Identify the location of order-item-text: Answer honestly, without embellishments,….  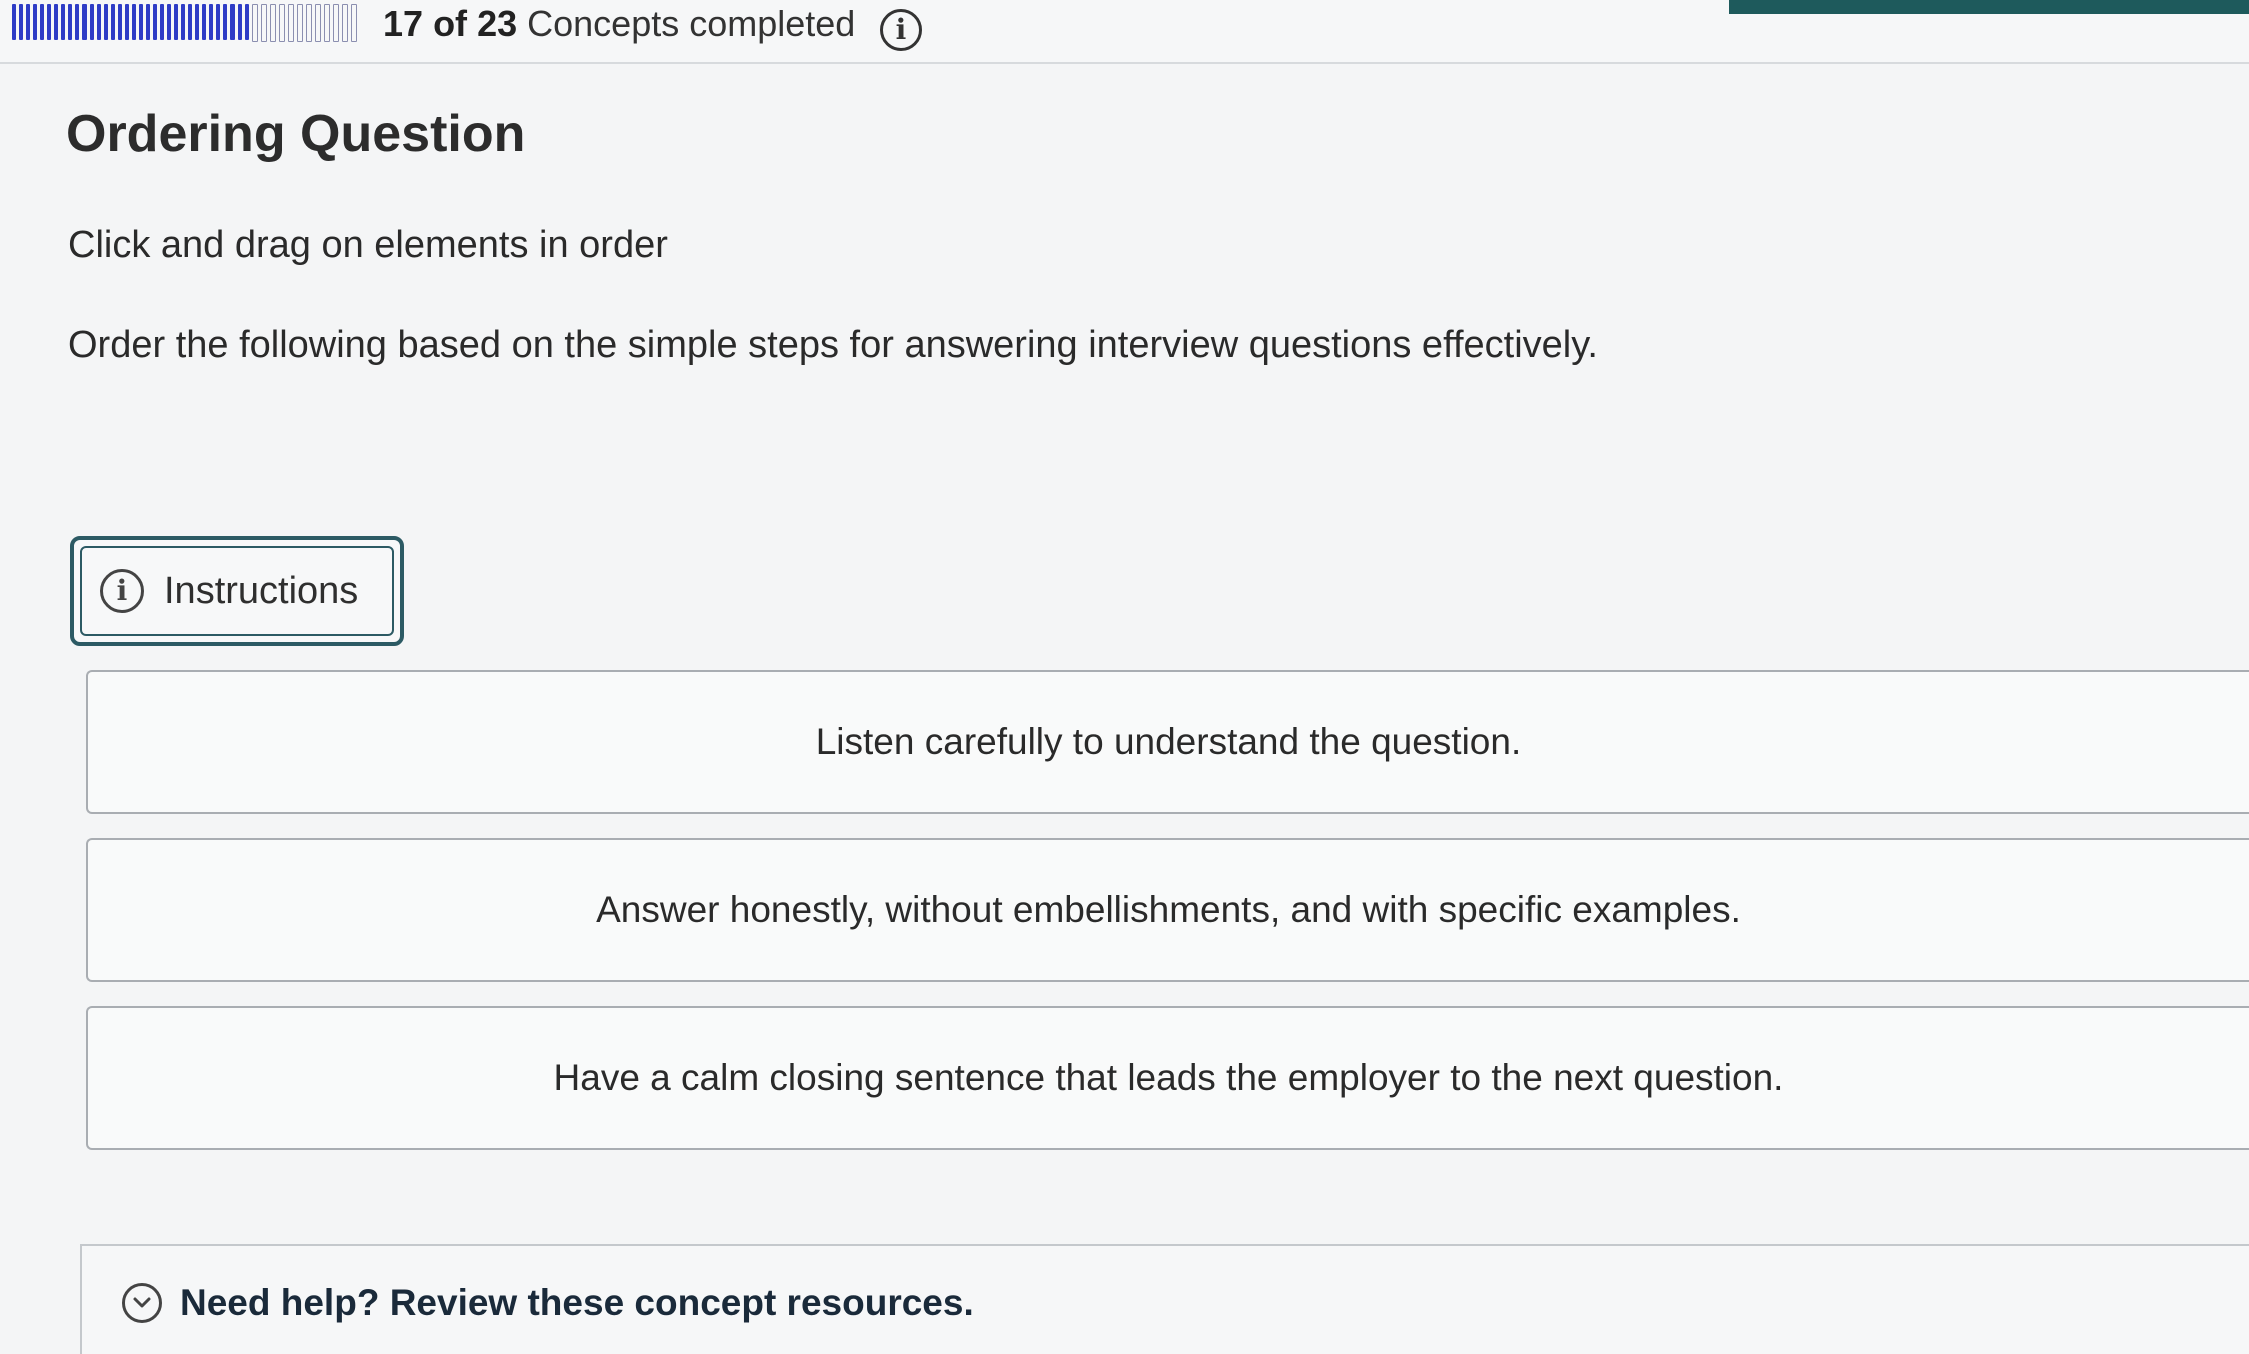
(1168, 909).